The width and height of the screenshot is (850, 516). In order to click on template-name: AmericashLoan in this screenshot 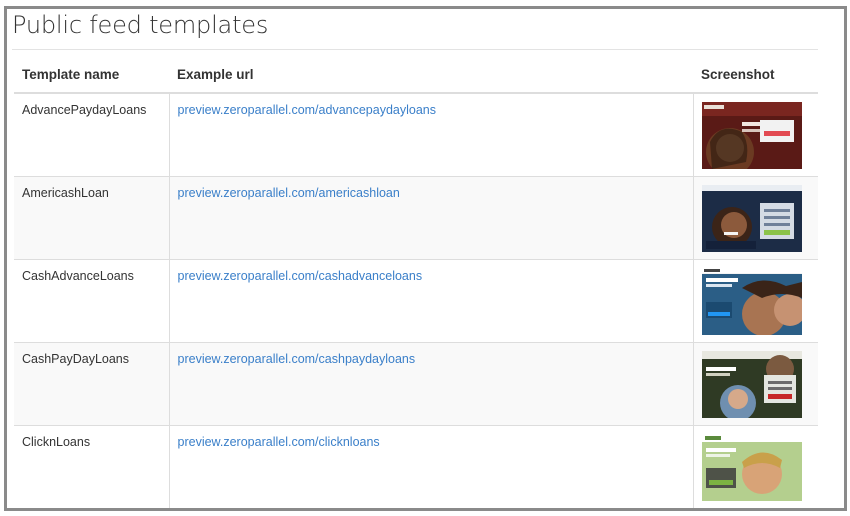, I will do `click(91, 217)`.